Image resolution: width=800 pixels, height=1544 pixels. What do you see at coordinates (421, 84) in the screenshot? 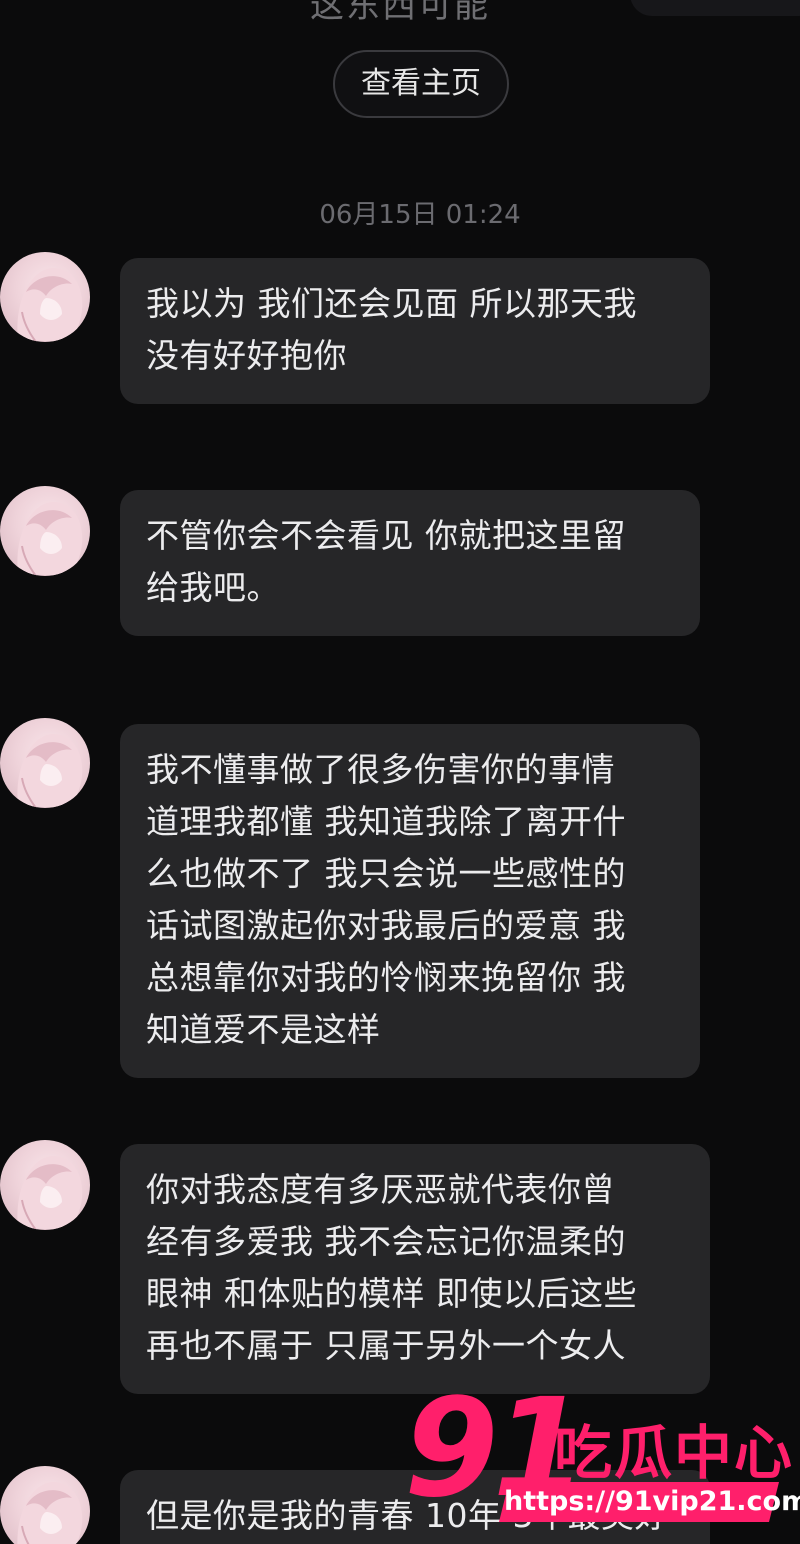
I see `view-profile-button: 查看主页` at bounding box center [421, 84].